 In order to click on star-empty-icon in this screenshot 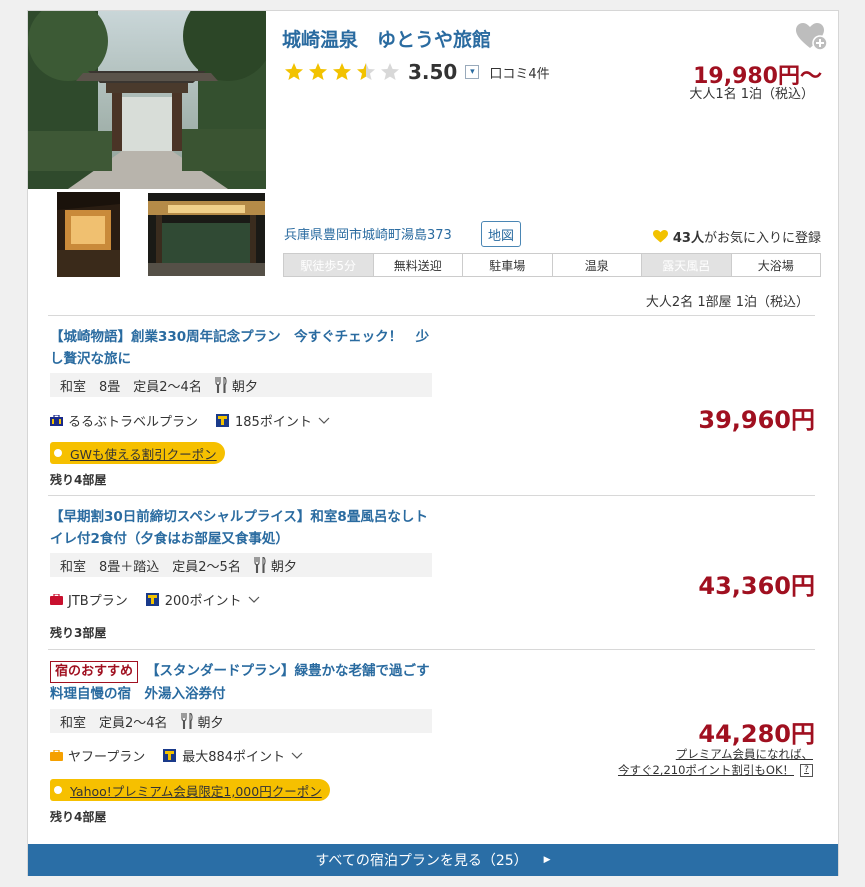, I will do `click(390, 71)`.